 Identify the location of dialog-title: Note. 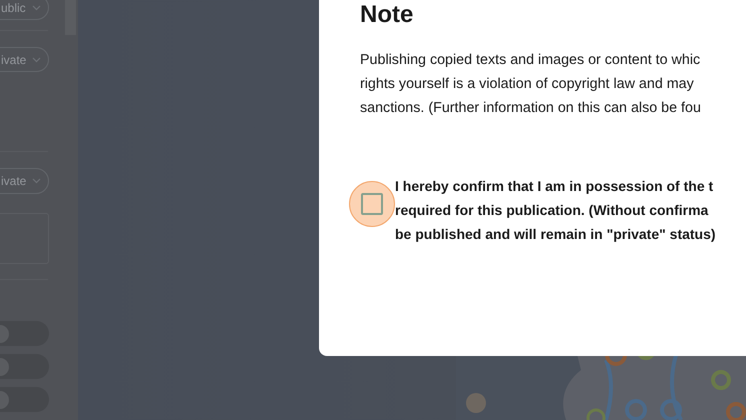
(387, 15).